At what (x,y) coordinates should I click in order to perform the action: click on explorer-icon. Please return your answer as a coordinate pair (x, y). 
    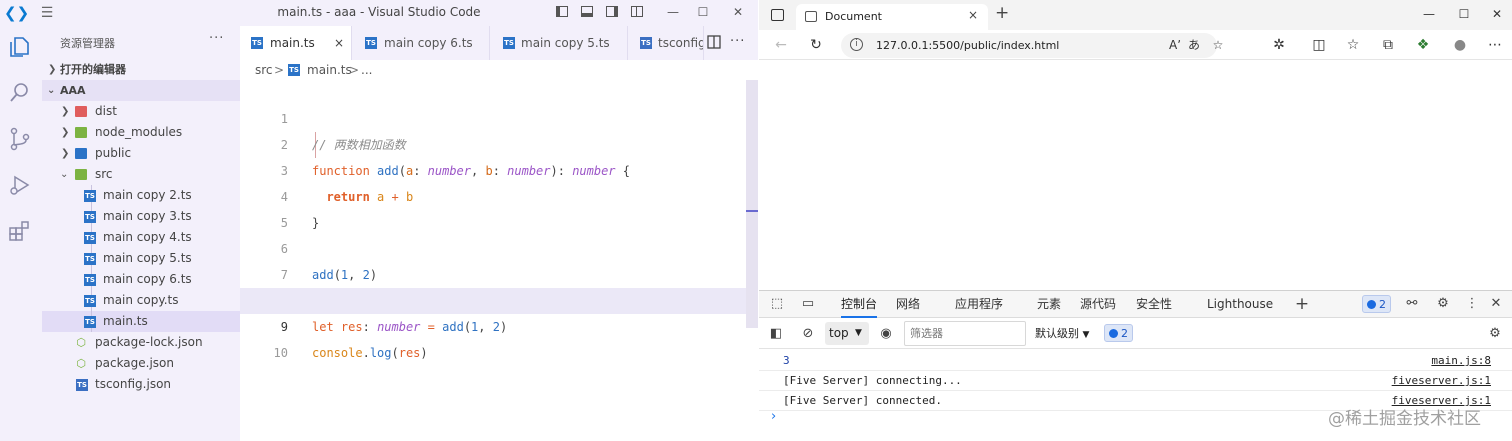
    Looking at the image, I should click on (20, 47).